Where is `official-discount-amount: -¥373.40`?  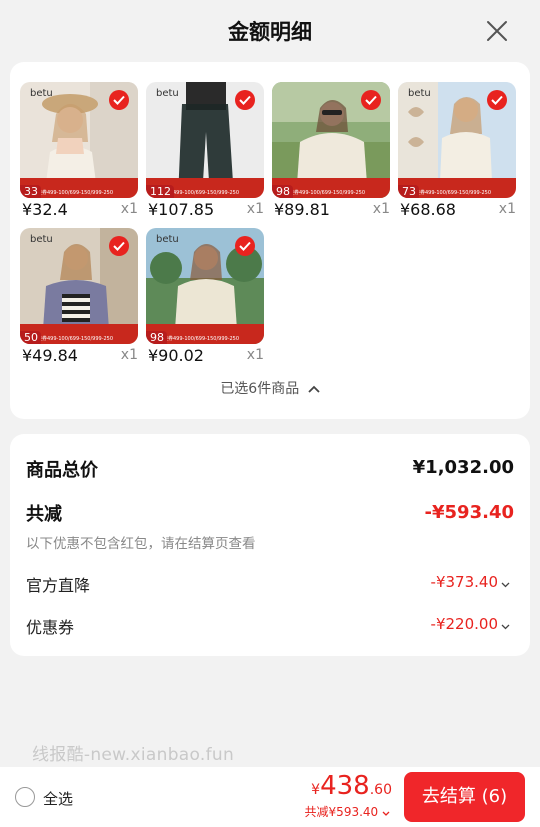 official-discount-amount: -¥373.40 is located at coordinates (464, 582).